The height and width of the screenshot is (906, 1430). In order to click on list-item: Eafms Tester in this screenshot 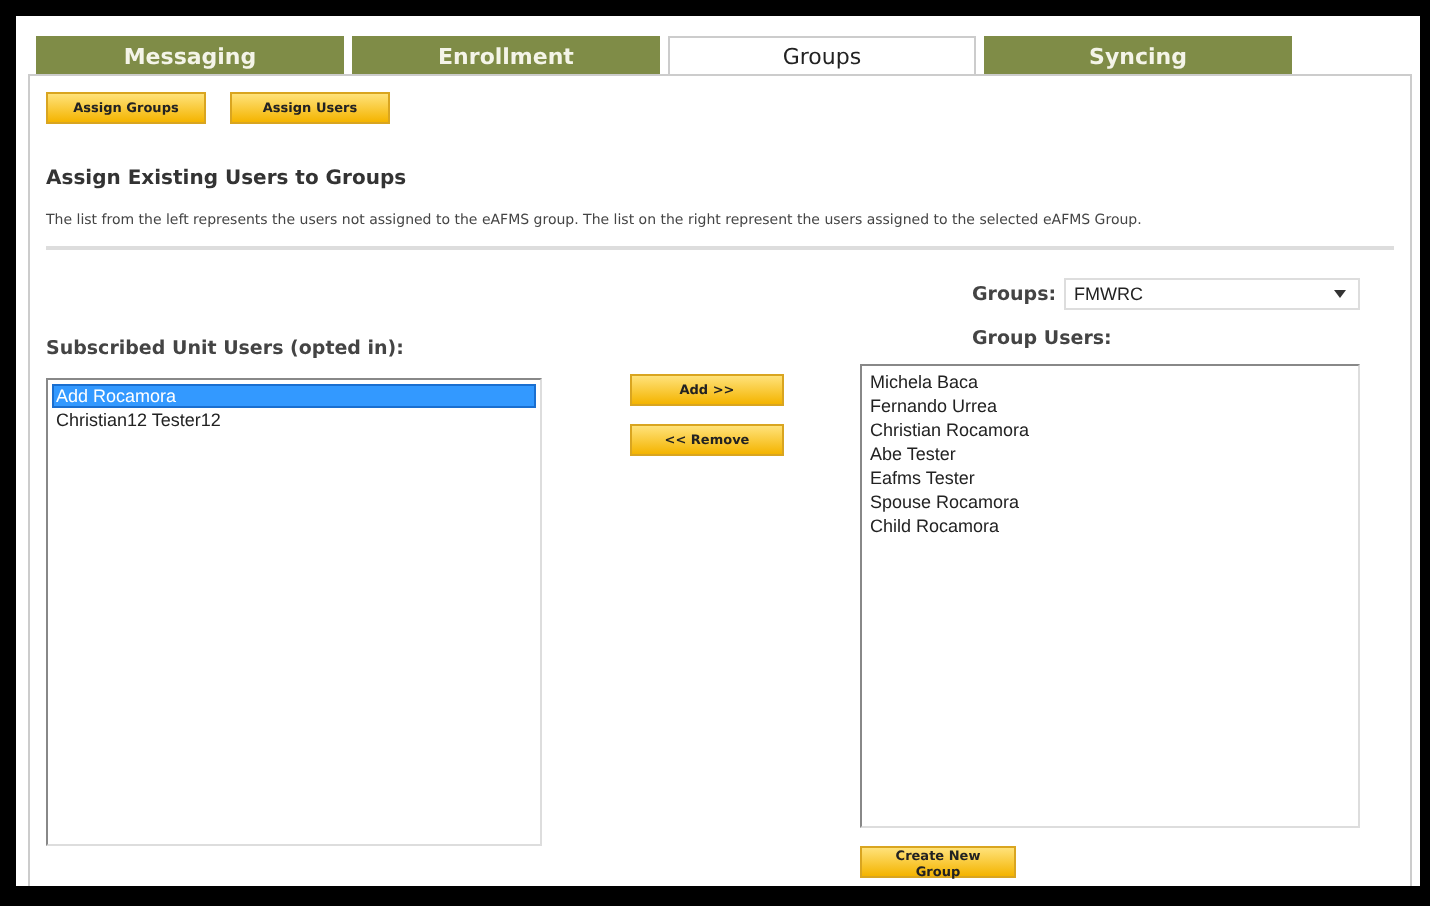, I will do `click(1110, 478)`.